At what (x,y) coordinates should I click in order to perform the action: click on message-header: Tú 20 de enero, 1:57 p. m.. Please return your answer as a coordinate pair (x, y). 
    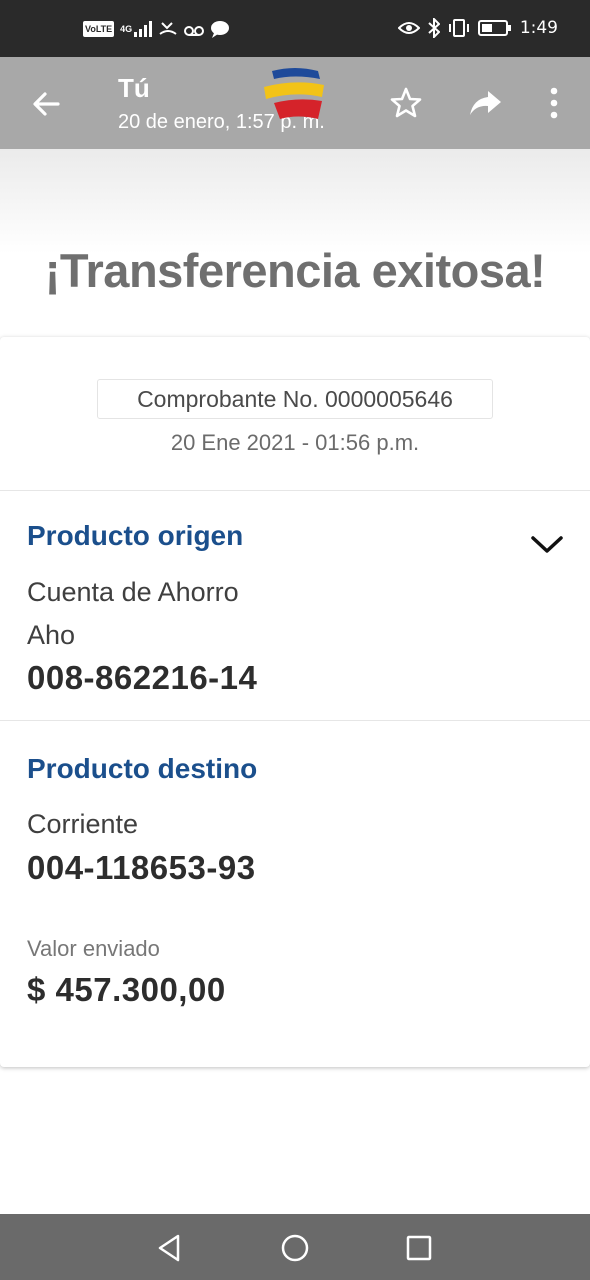
    Looking at the image, I should click on (295, 103).